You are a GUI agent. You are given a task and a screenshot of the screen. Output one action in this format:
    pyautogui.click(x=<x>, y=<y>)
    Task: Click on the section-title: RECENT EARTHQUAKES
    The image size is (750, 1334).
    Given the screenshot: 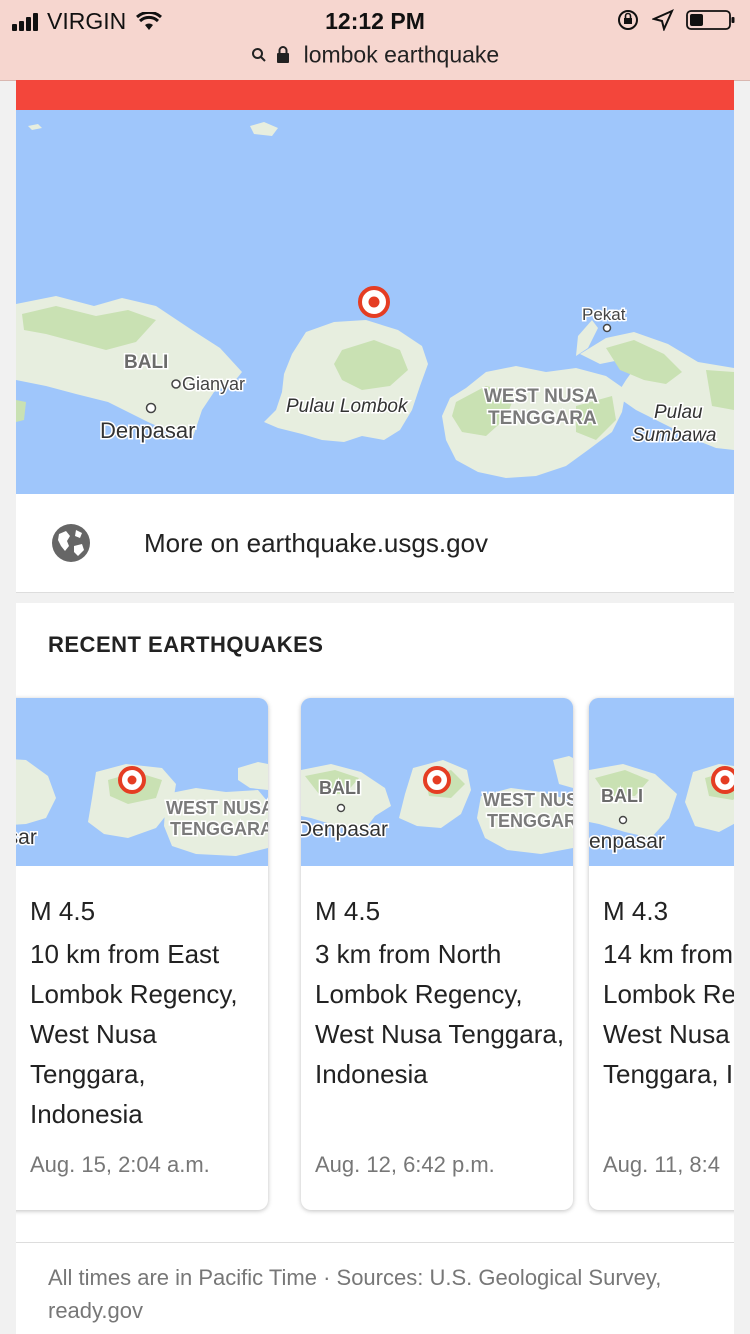 What is the action you would take?
    pyautogui.click(x=186, y=644)
    